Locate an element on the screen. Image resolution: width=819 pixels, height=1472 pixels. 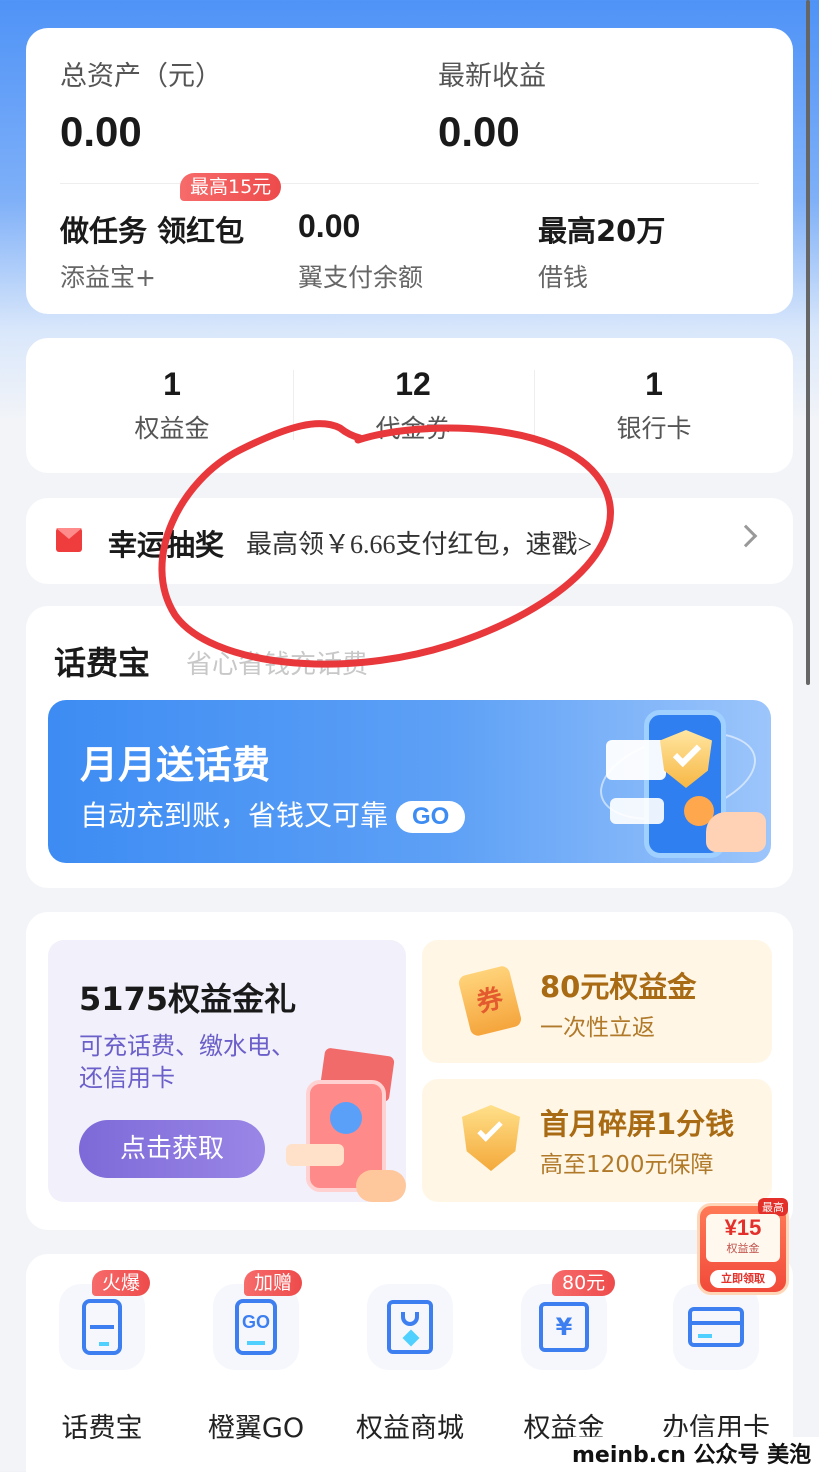
banner-subtitle-row: 自动充到账，省钱又可靠 GO is located at coordinates (273, 814).